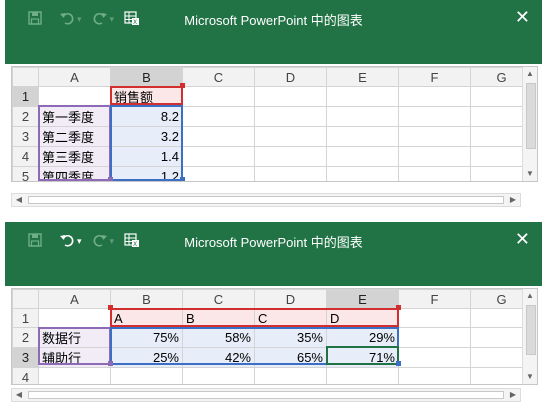 The image size is (548, 415). Describe the element at coordinates (74, 116) in the screenshot. I see `cell: 第一季度` at that location.